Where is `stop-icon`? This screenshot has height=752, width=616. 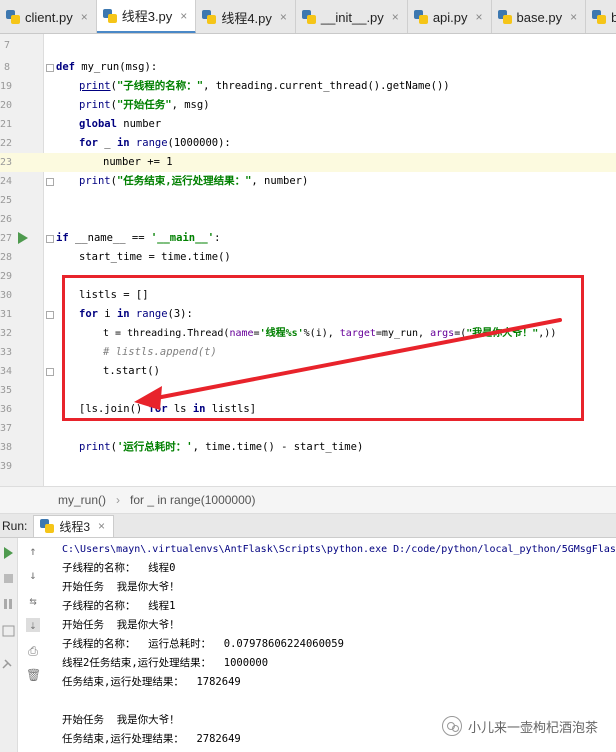 stop-icon is located at coordinates (8, 578).